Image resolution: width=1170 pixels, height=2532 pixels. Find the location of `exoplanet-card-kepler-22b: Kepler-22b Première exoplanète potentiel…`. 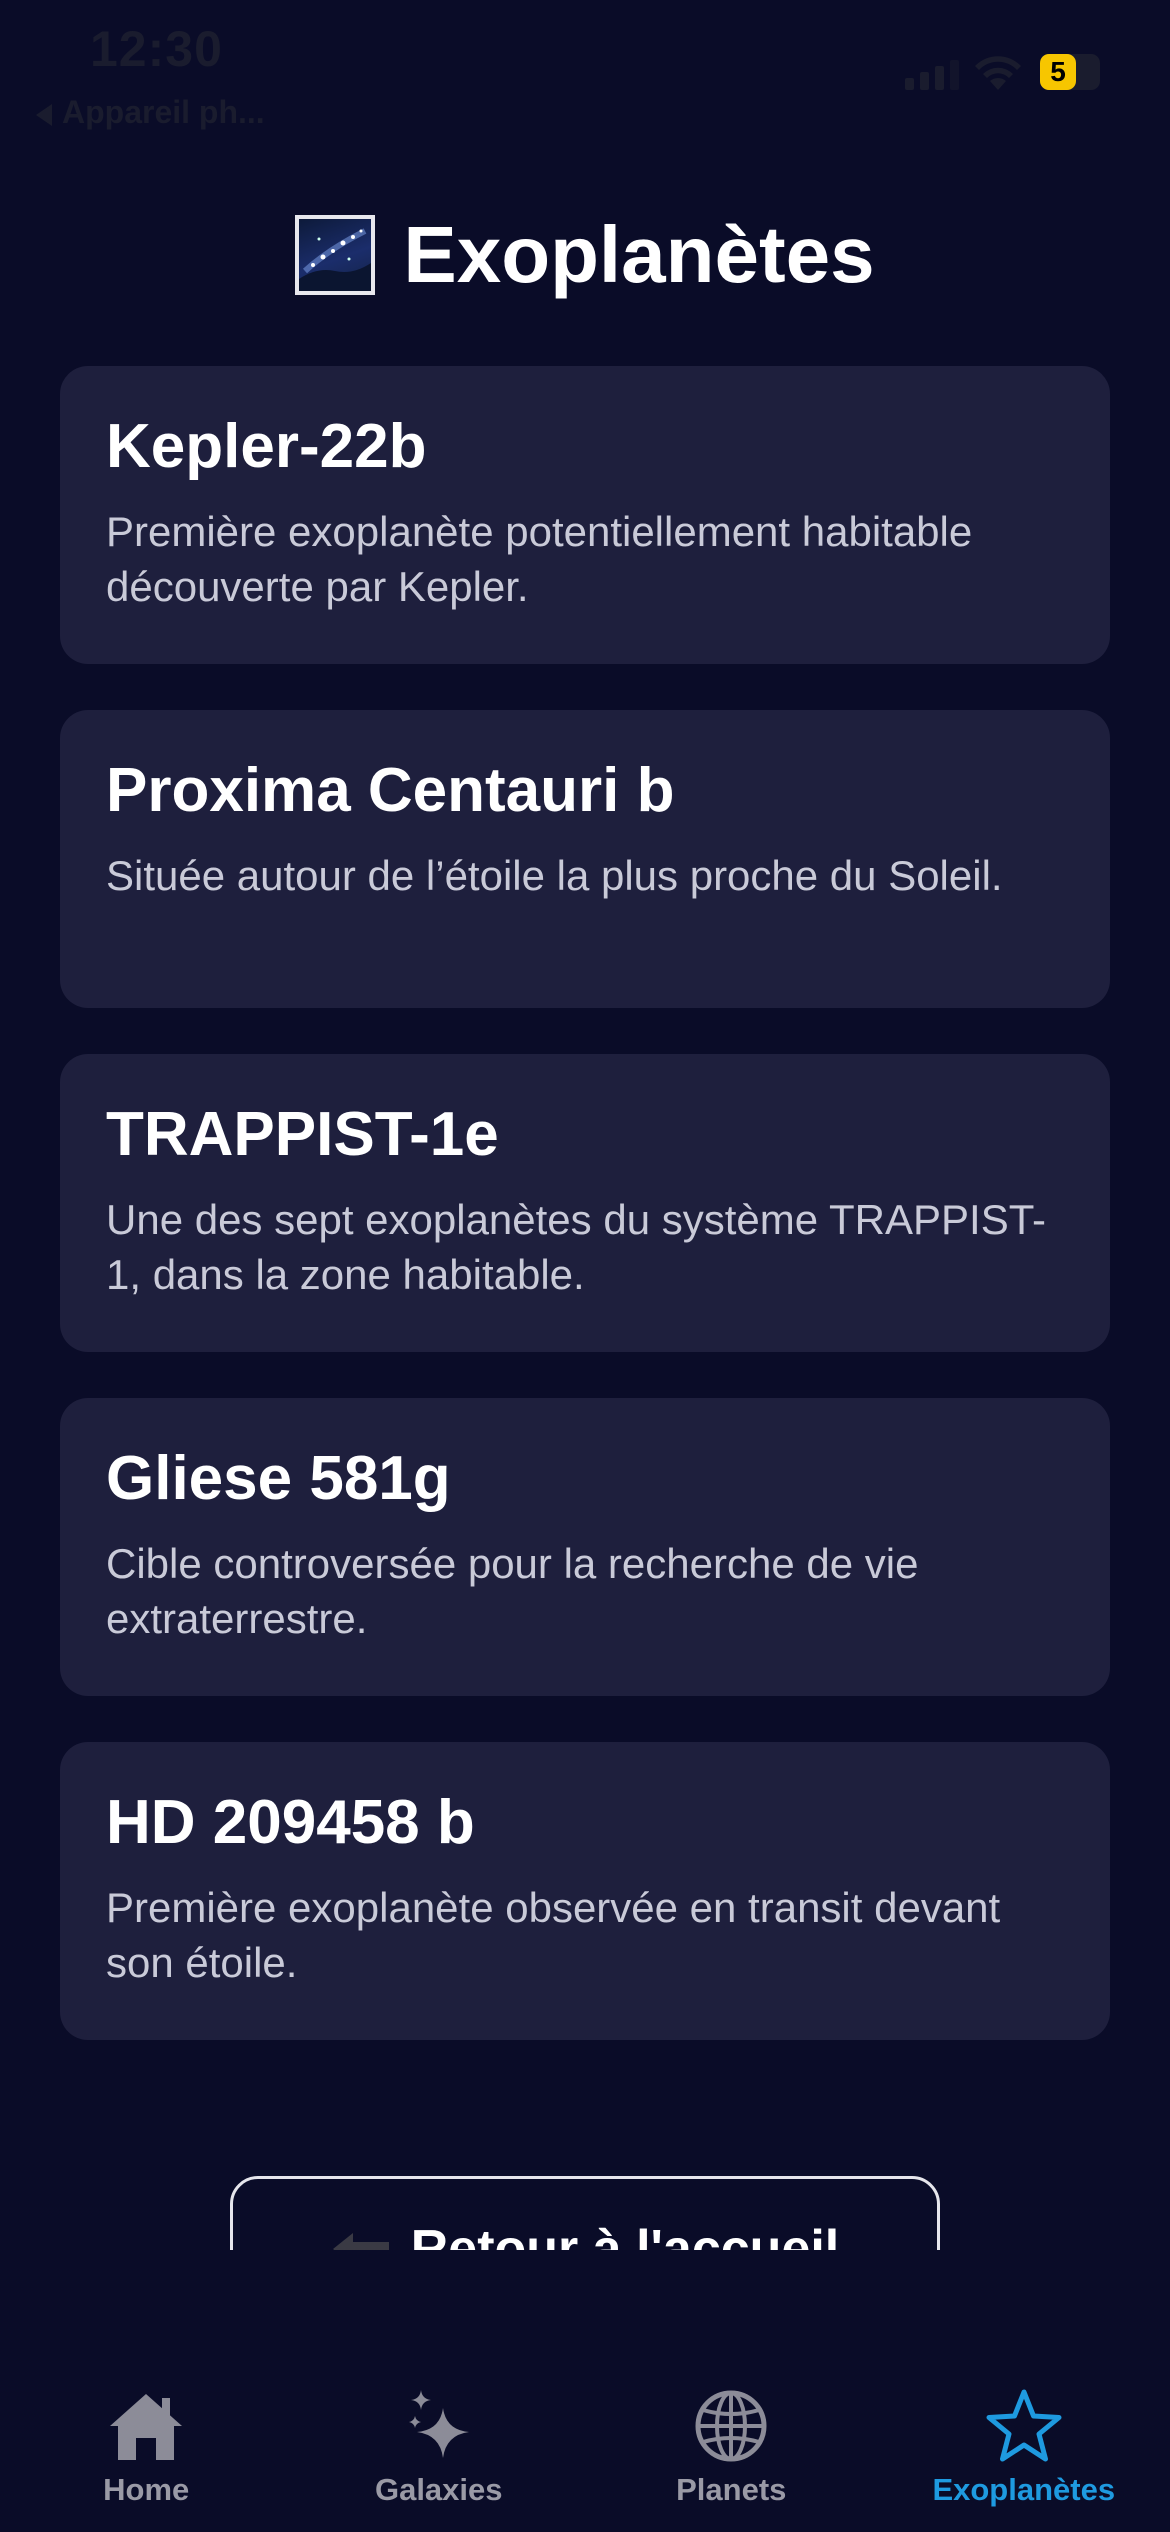

exoplanet-card-kepler-22b: Kepler-22b Première exoplanète potentiel… is located at coordinates (585, 515).